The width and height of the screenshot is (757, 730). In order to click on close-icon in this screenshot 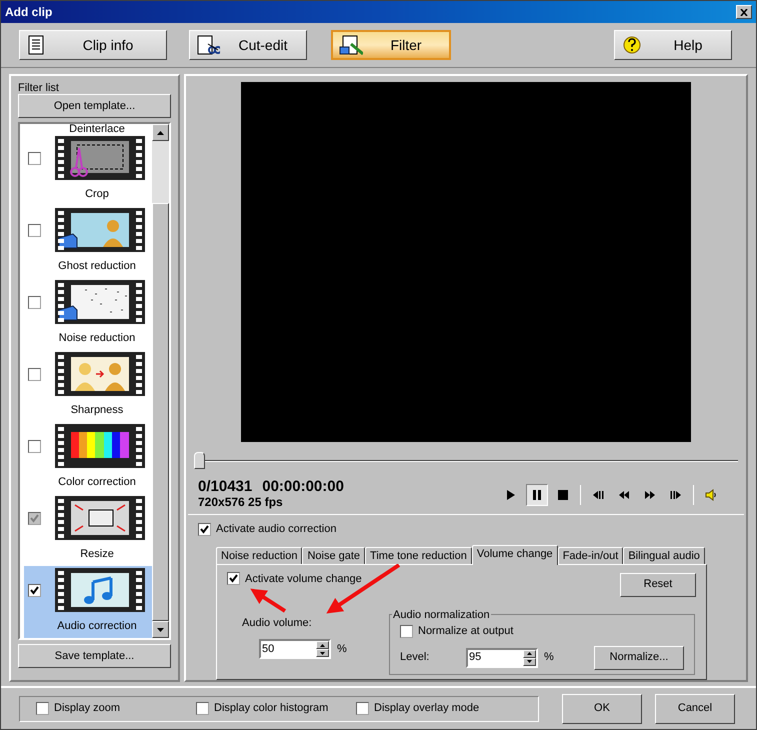, I will do `click(744, 12)`.